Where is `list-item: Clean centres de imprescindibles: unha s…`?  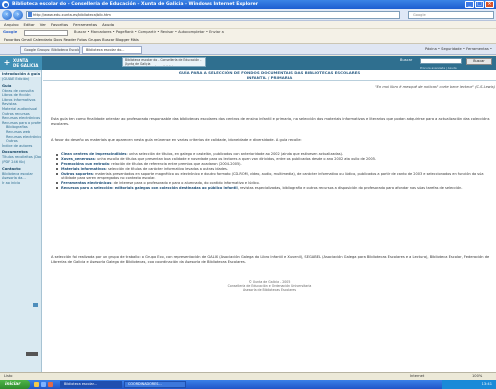
list-item: Clean centres de imprescindibles: unha s… is located at coordinates (273, 154).